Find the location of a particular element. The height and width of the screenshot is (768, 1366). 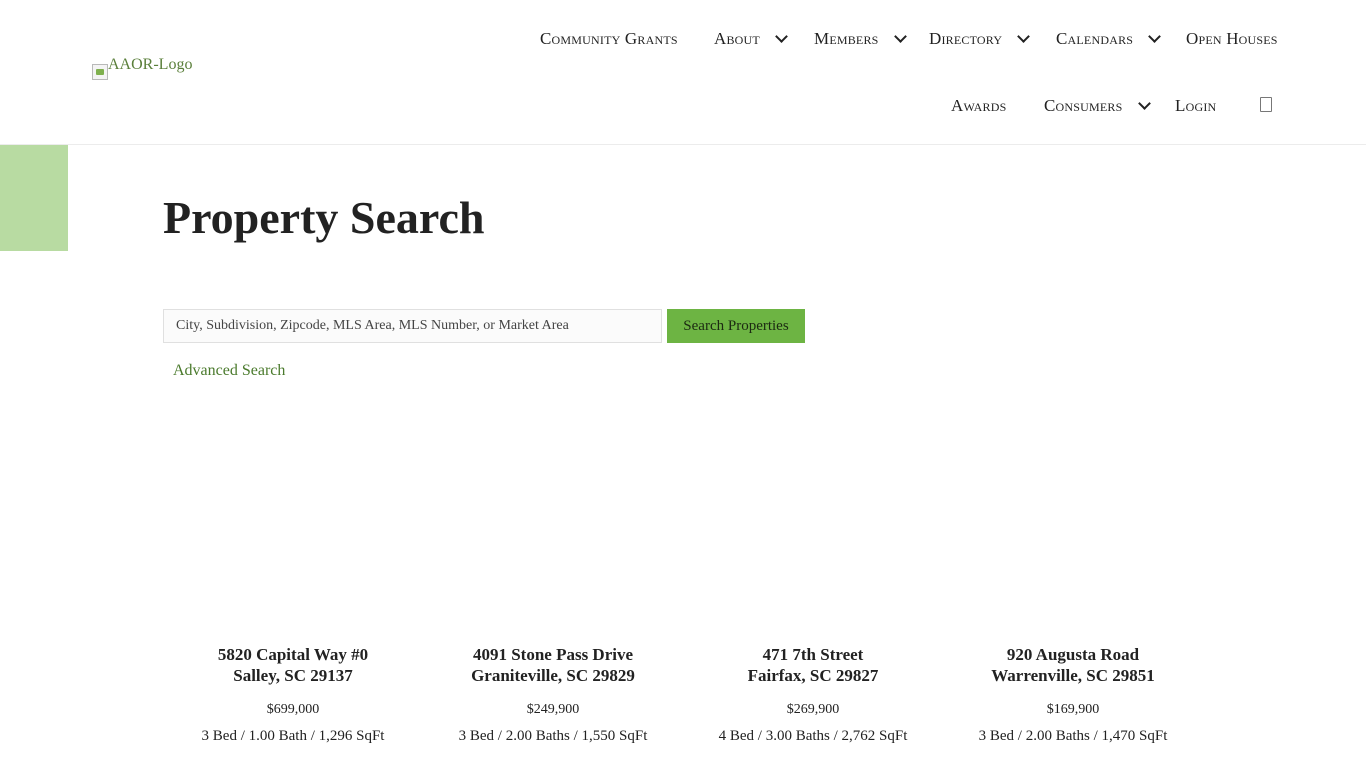

nav-label: Awards is located at coordinates (979, 105).